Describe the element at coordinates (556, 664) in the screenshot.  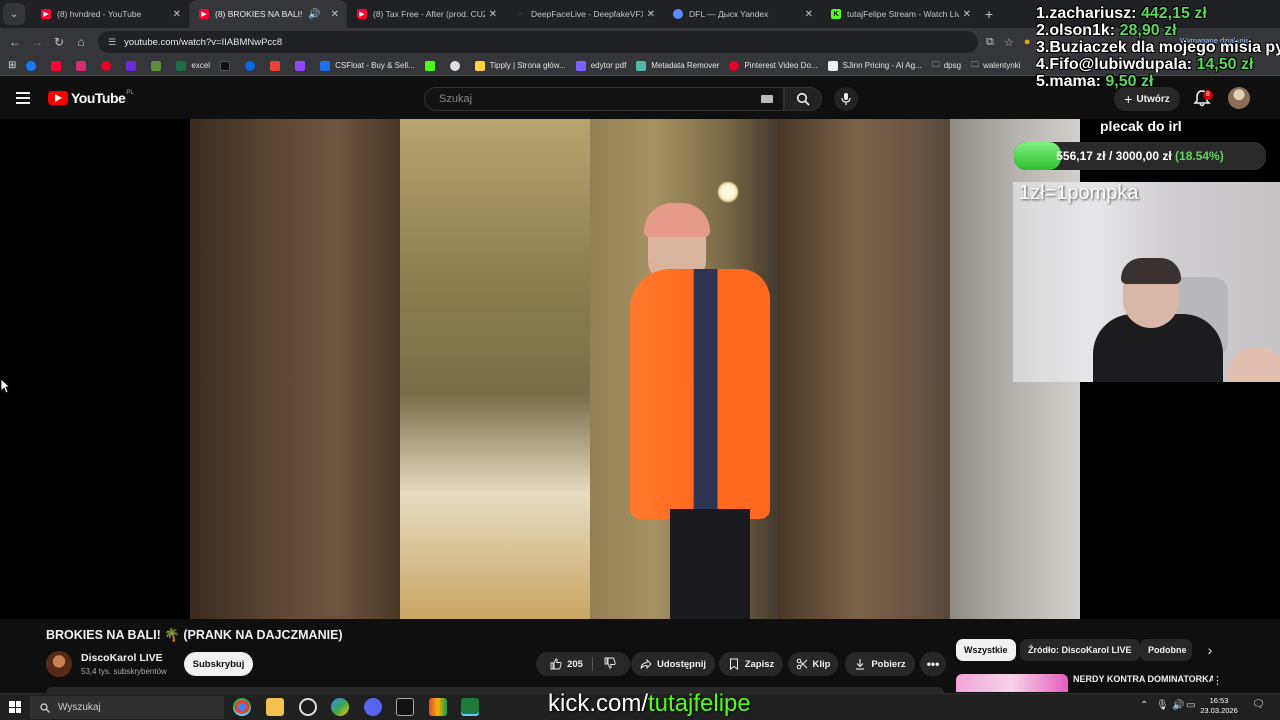
I see `thumbs-up-icon` at that location.